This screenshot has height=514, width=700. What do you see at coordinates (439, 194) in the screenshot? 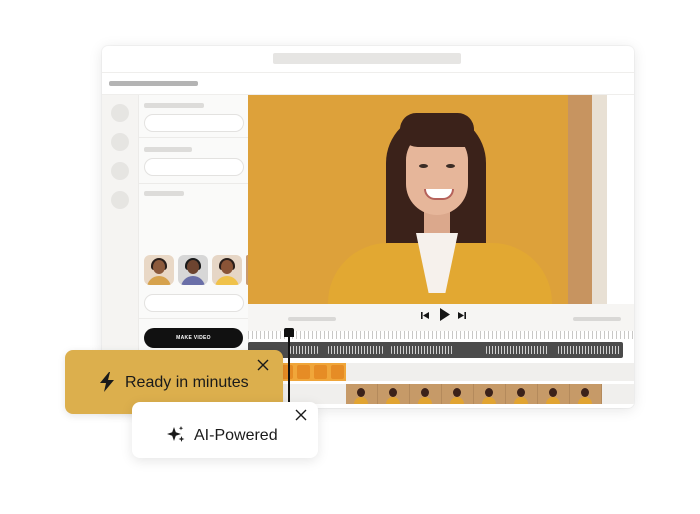
I see `smile` at bounding box center [439, 194].